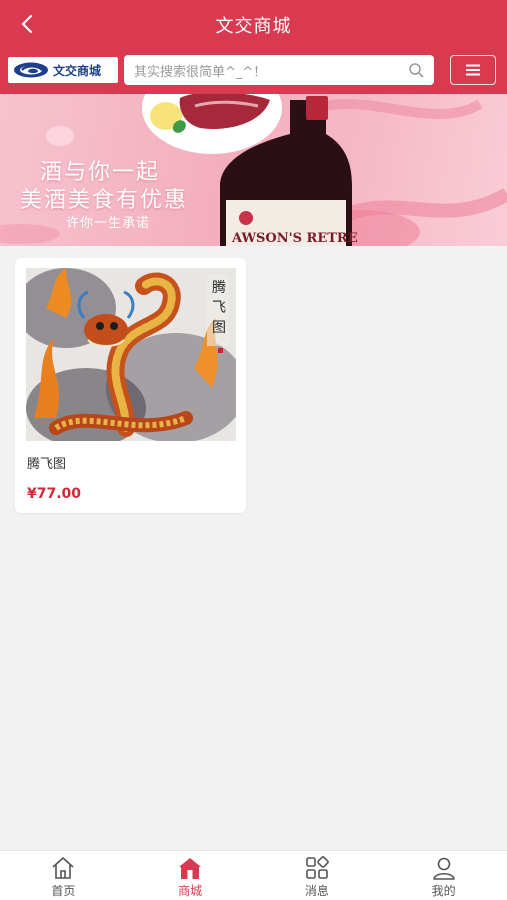 Image resolution: width=507 pixels, height=900 pixels. Describe the element at coordinates (63, 868) in the screenshot. I see `home-icon` at that location.